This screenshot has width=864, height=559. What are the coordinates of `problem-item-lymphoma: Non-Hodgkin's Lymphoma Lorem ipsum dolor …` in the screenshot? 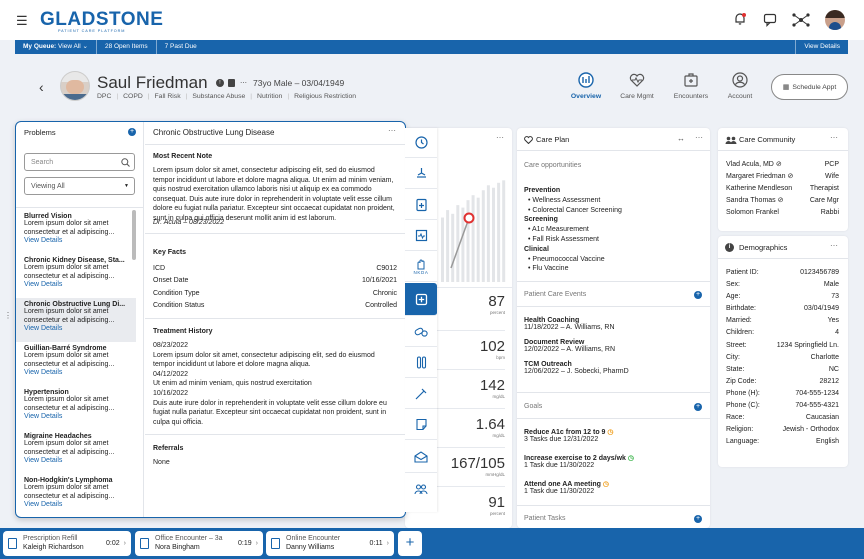 It's located at (76, 495).